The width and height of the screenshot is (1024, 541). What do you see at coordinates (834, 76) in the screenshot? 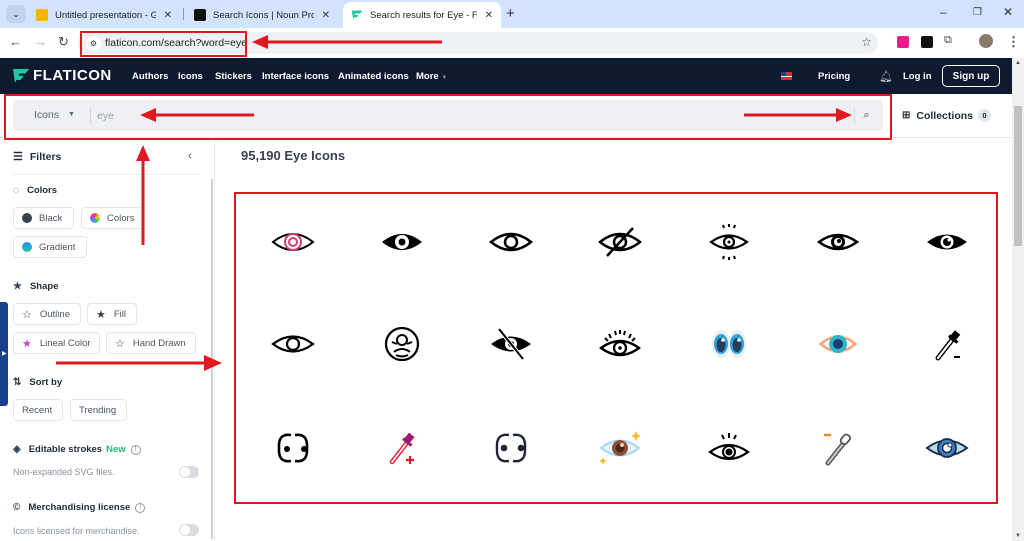
I see `pricing-link: Pricing` at bounding box center [834, 76].